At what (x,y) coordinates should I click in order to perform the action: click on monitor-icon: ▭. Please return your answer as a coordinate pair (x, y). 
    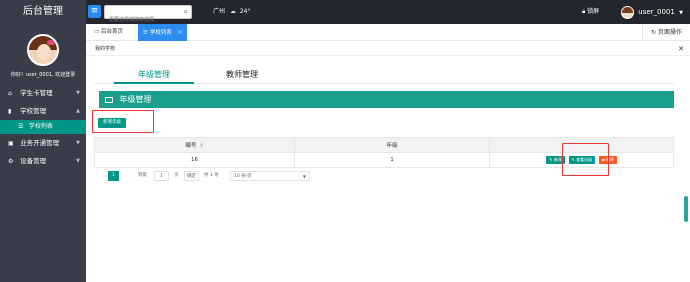
    Looking at the image, I should click on (97, 32).